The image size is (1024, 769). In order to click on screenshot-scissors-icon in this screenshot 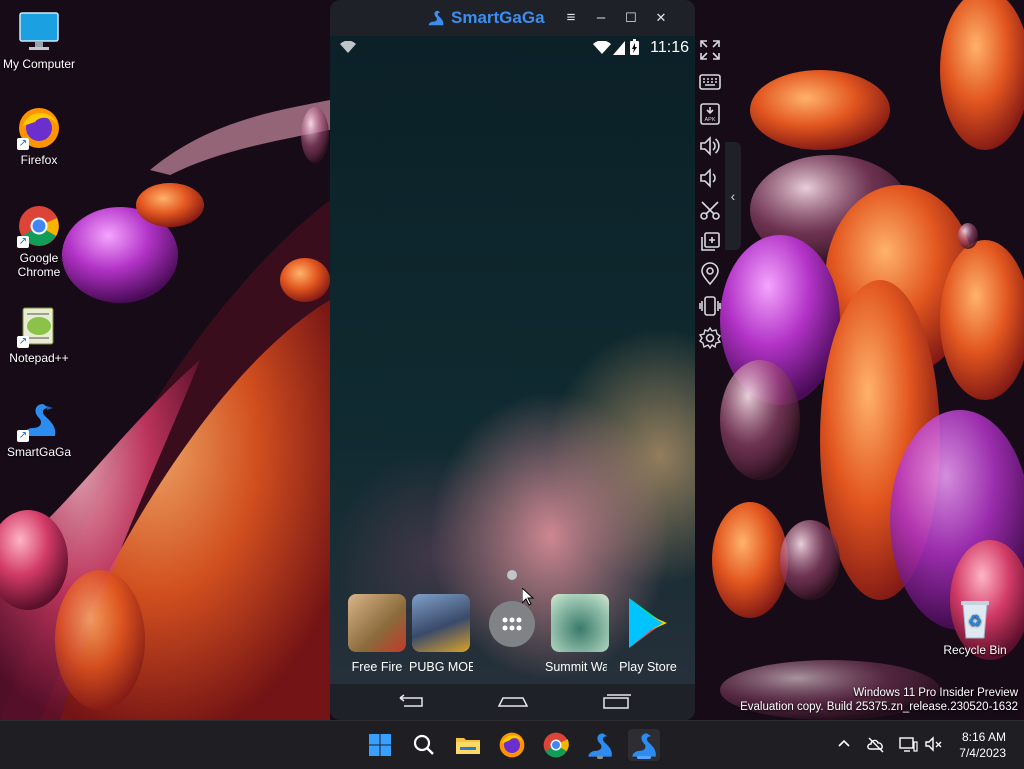, I will do `click(710, 210)`.